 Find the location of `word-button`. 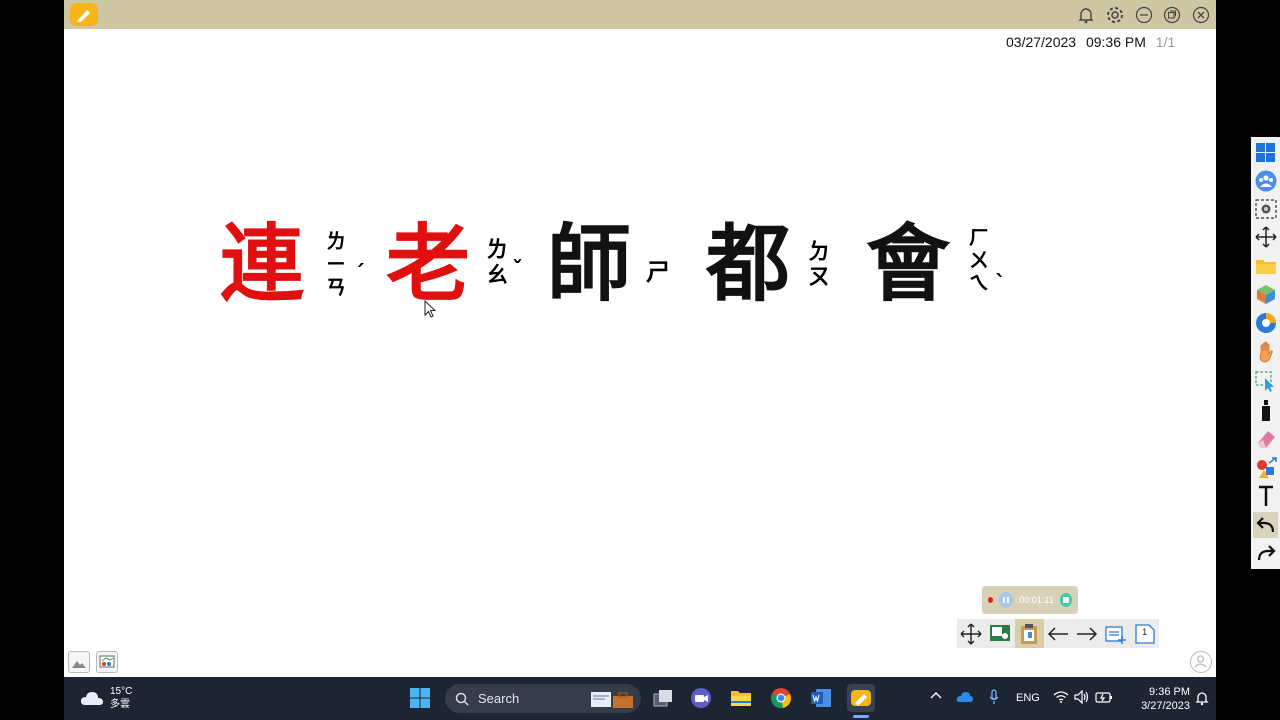

word-button is located at coordinates (821, 698).